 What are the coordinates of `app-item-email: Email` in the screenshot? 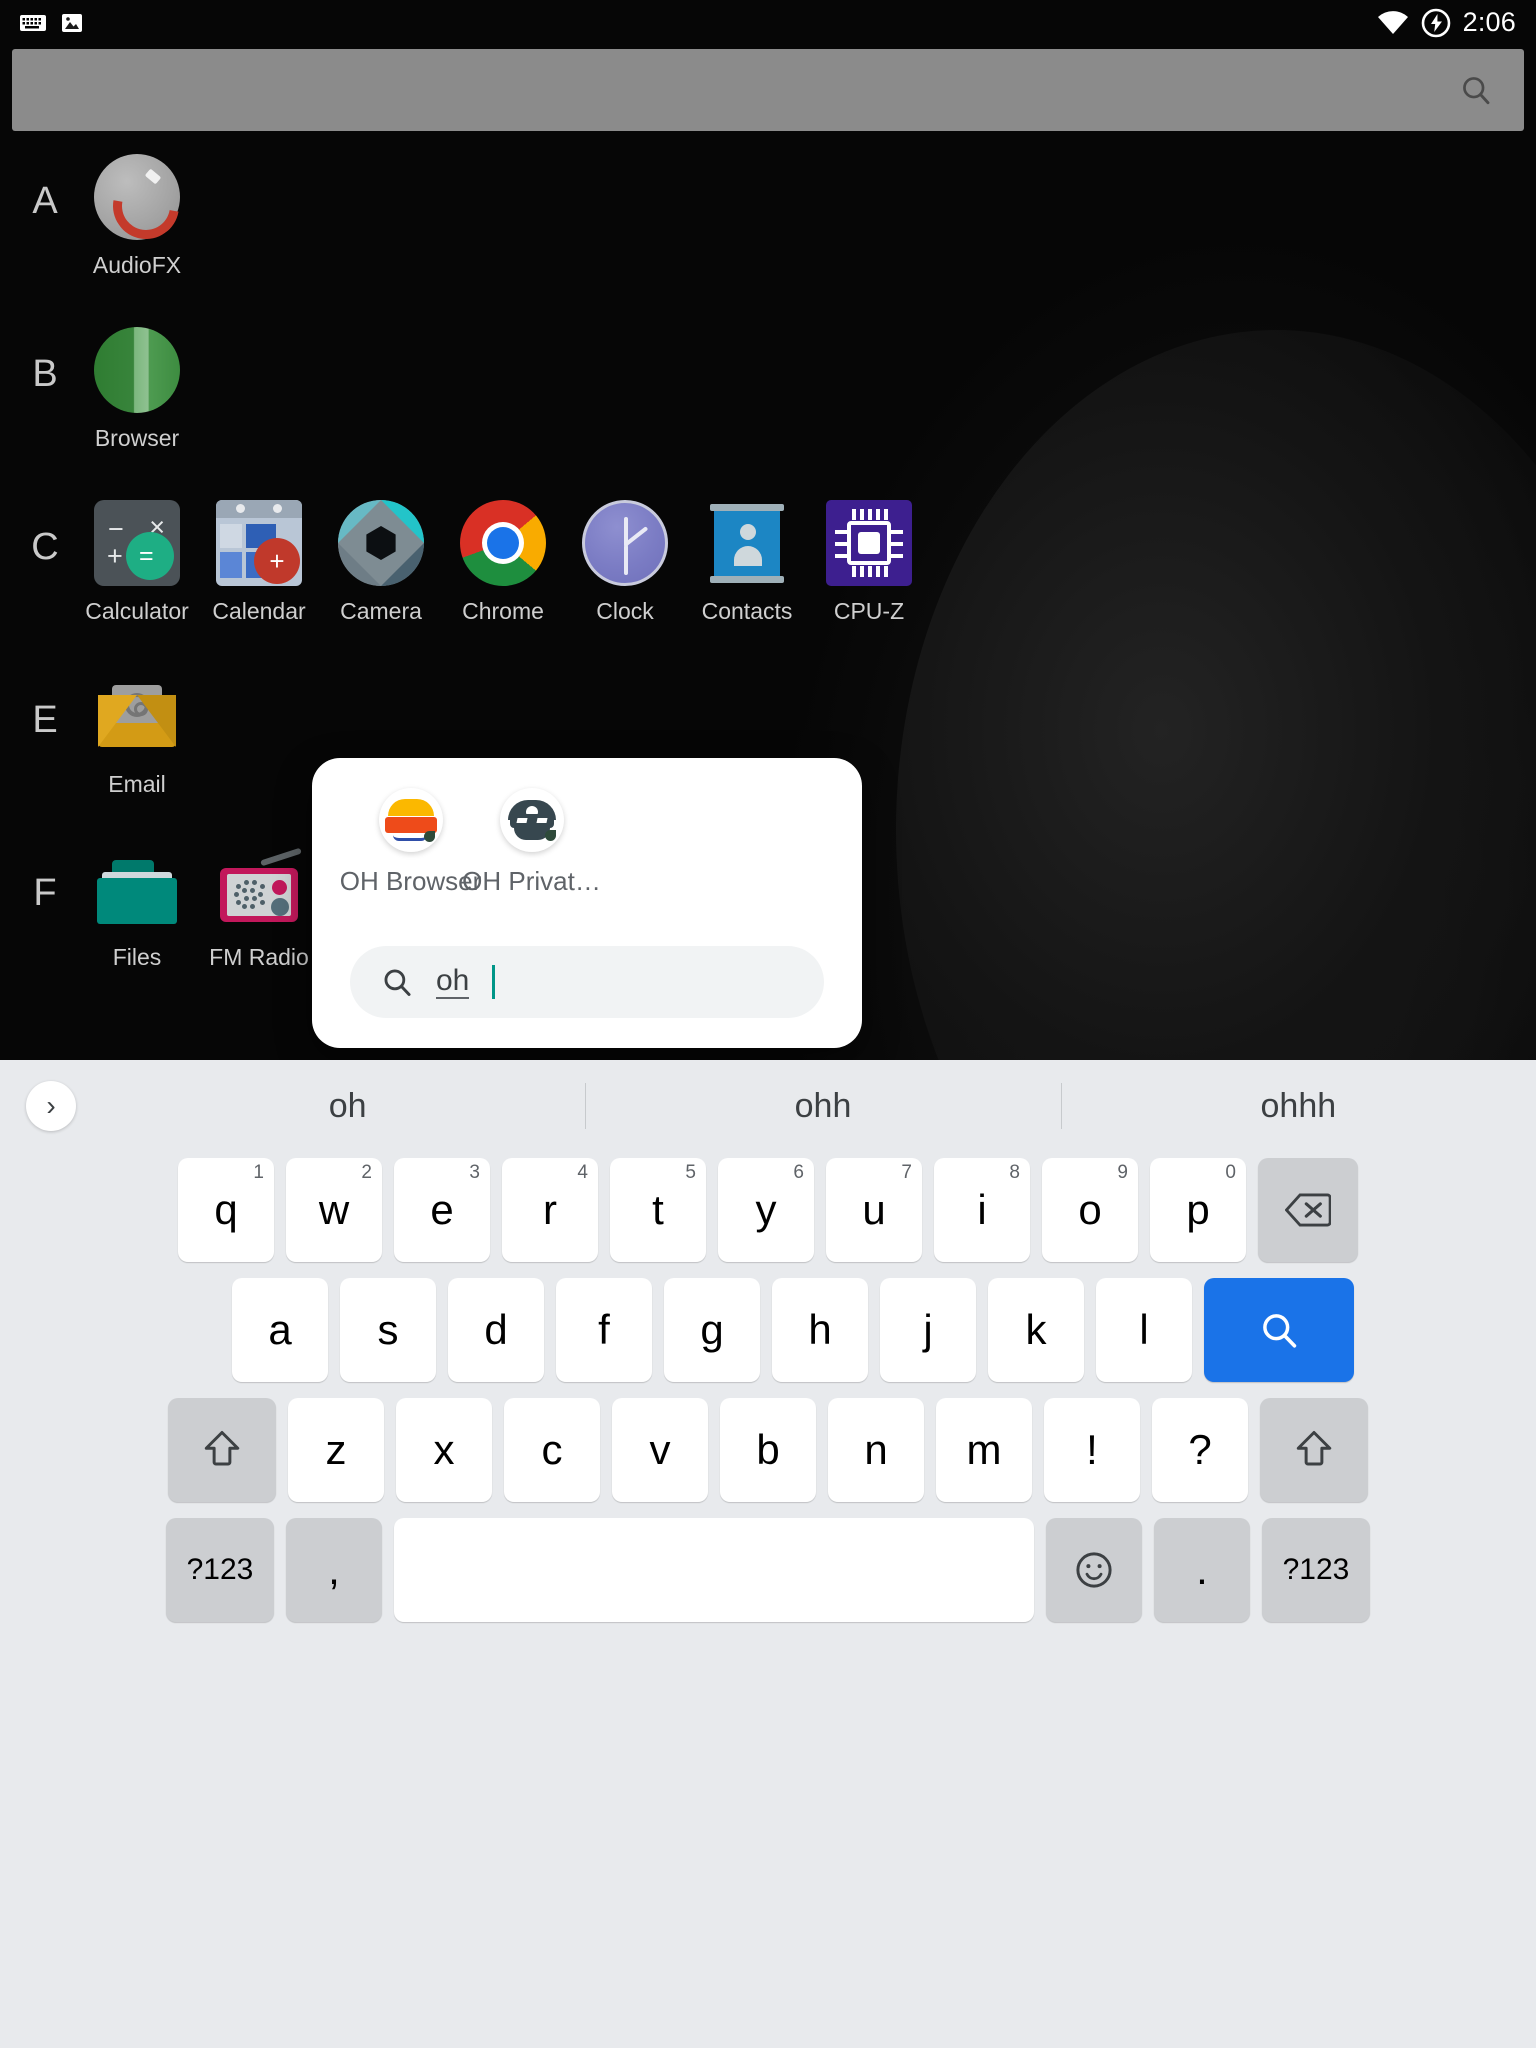 It's located at (137, 728).